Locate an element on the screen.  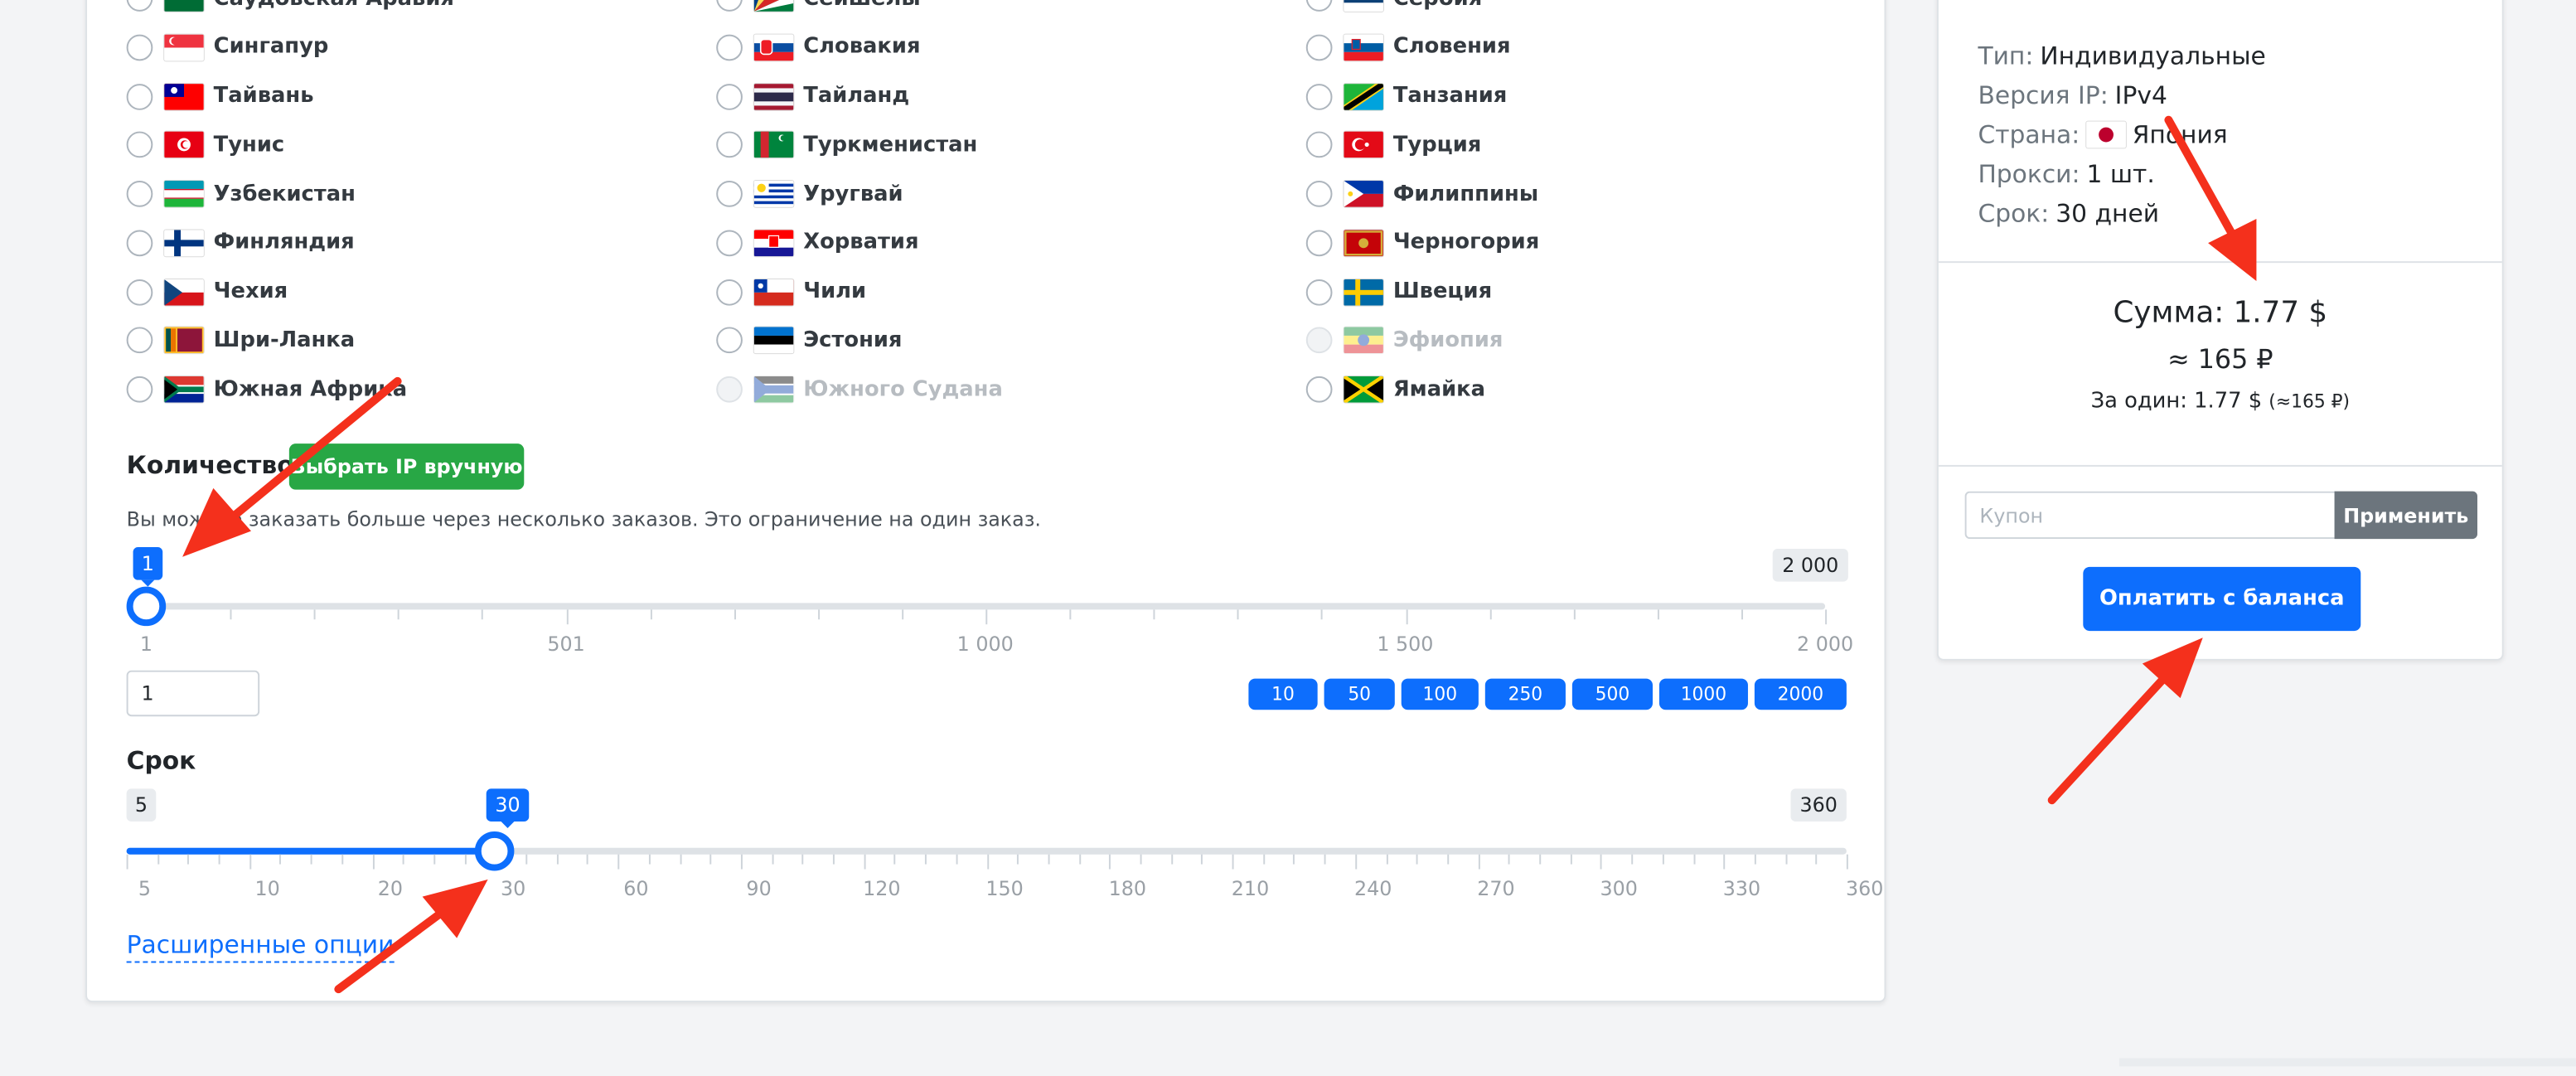
quantity-preset-button: 1000 is located at coordinates (1703, 694).